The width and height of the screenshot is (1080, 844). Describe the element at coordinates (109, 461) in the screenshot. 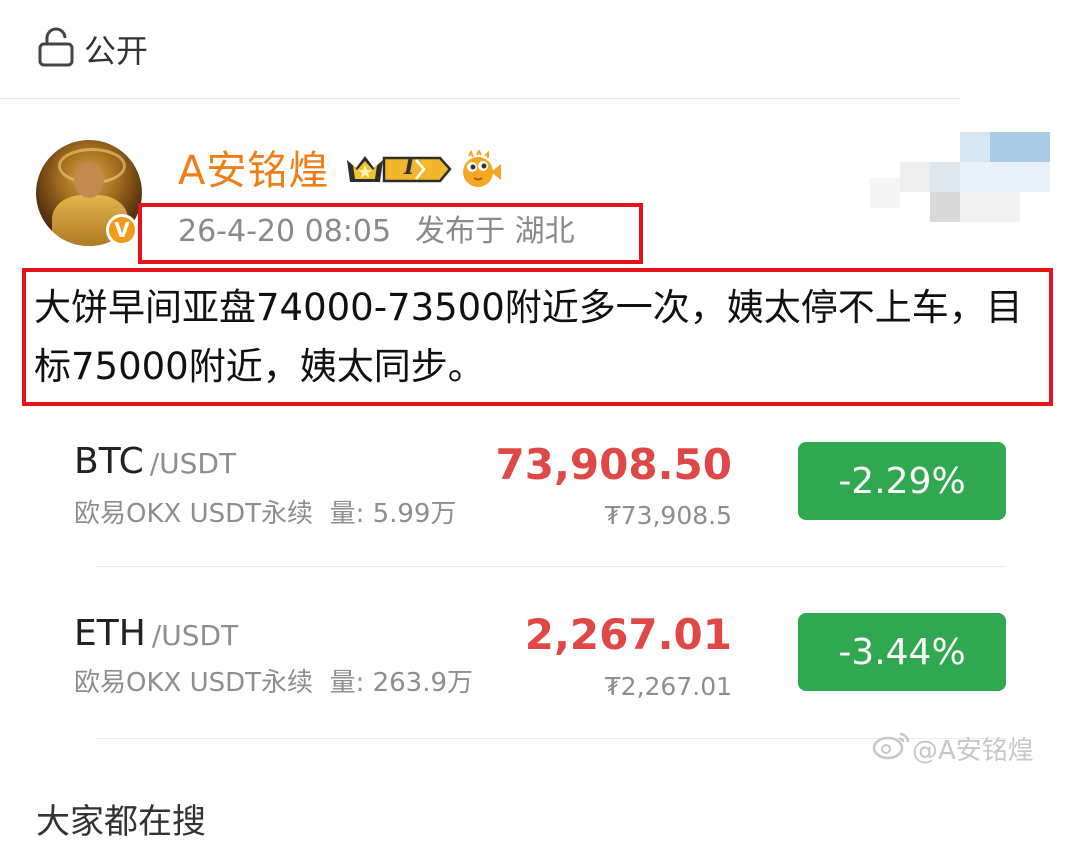

I see `market-symbol: BTC` at that location.